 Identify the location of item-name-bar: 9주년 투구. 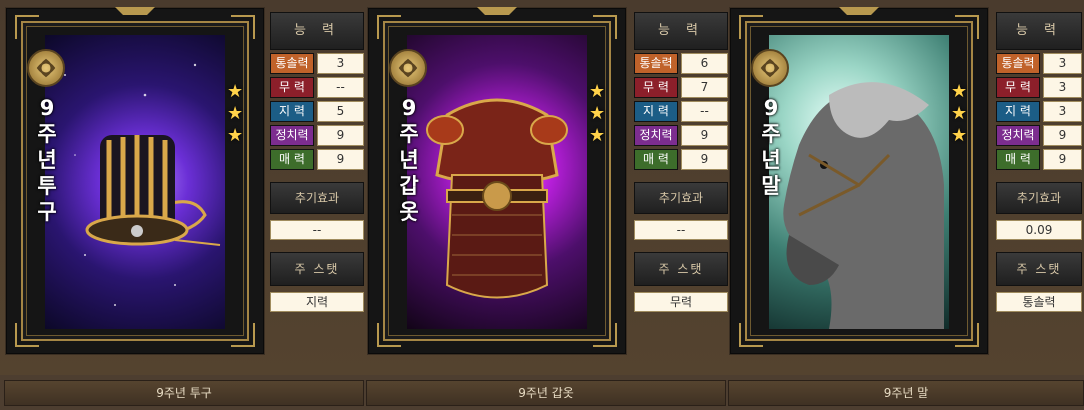
(184, 393).